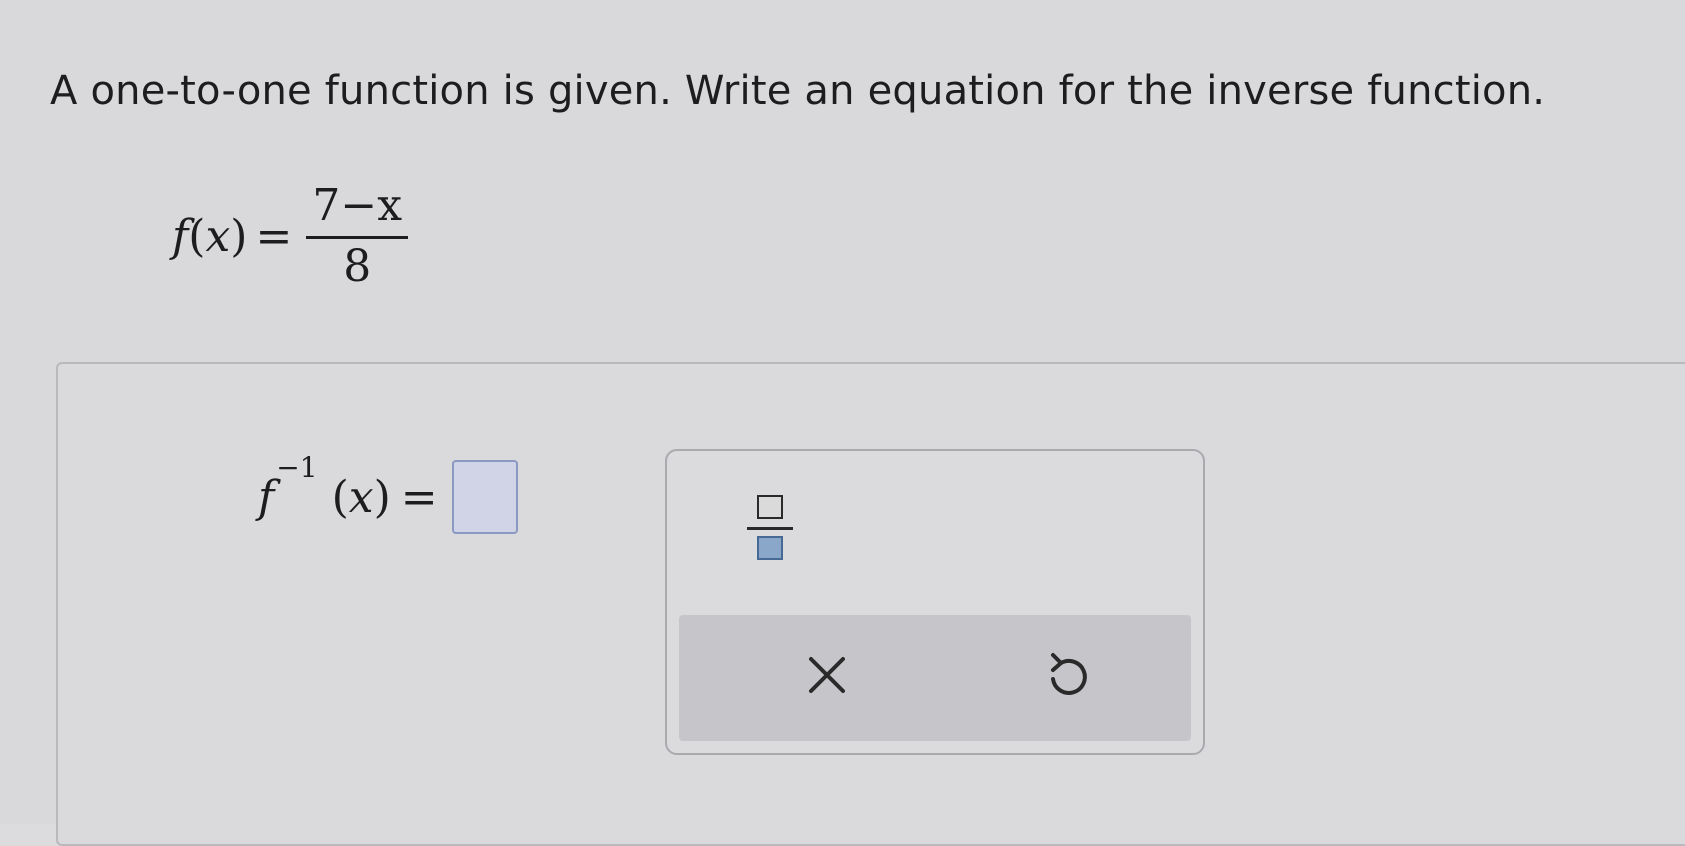  I want to click on inverse-function: f −1 (x) =, so click(388, 492).